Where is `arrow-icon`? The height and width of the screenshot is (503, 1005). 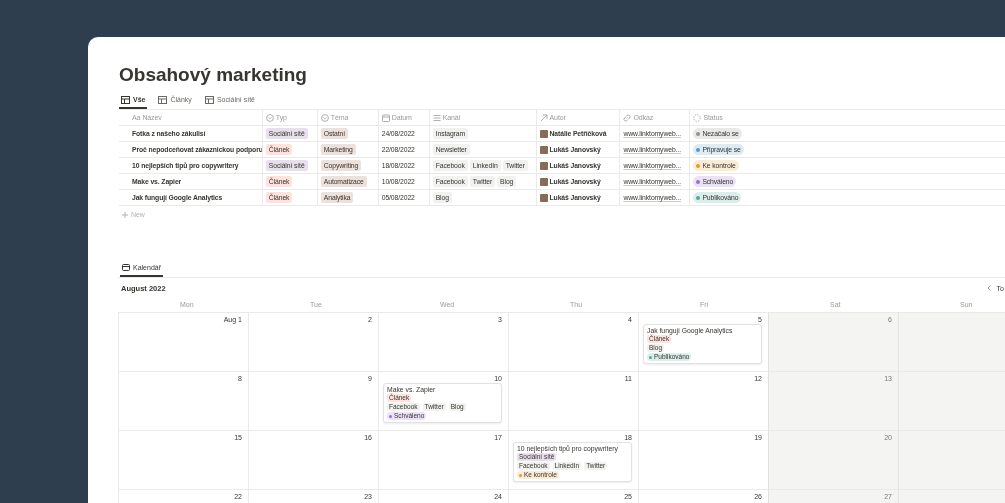 arrow-icon is located at coordinates (543, 117).